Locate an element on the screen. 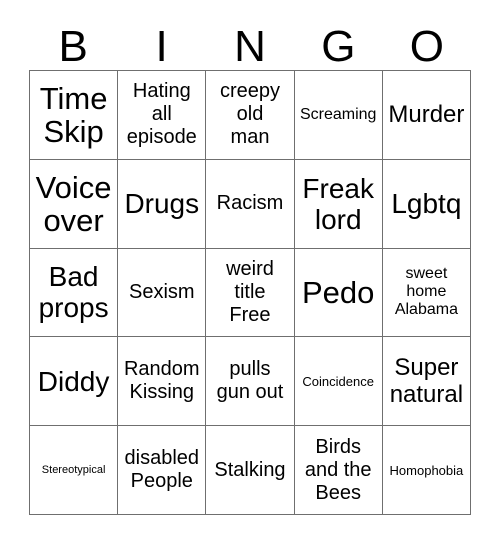 This screenshot has width=500, height=544. bingo-cell: Lgbtq is located at coordinates (426, 204).